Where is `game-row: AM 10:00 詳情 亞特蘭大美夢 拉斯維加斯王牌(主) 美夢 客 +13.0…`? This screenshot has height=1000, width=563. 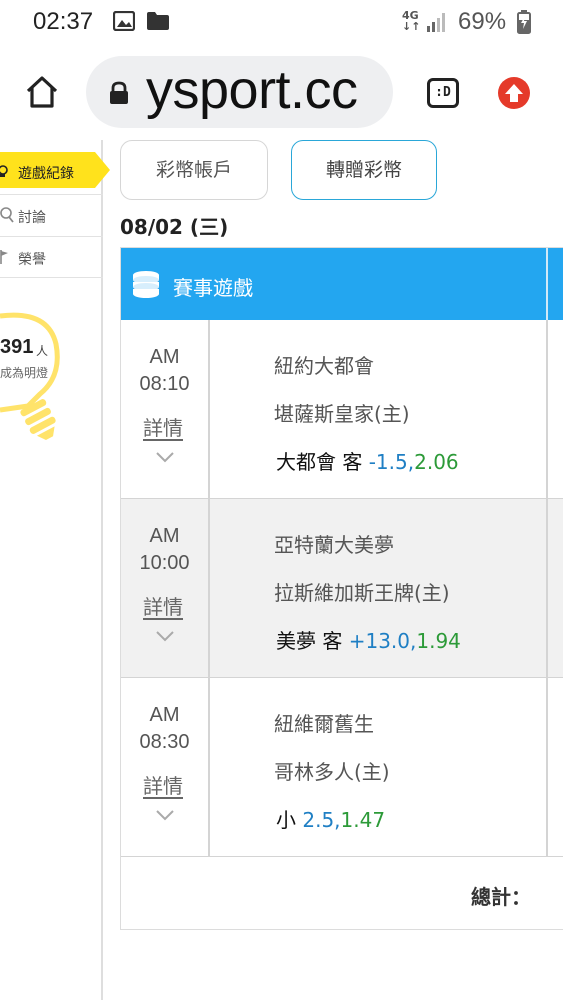
game-row: AM 10:00 詳情 亞特蘭大美夢 拉斯維加斯王牌(主) 美夢 客 +13.0… is located at coordinates (342, 588).